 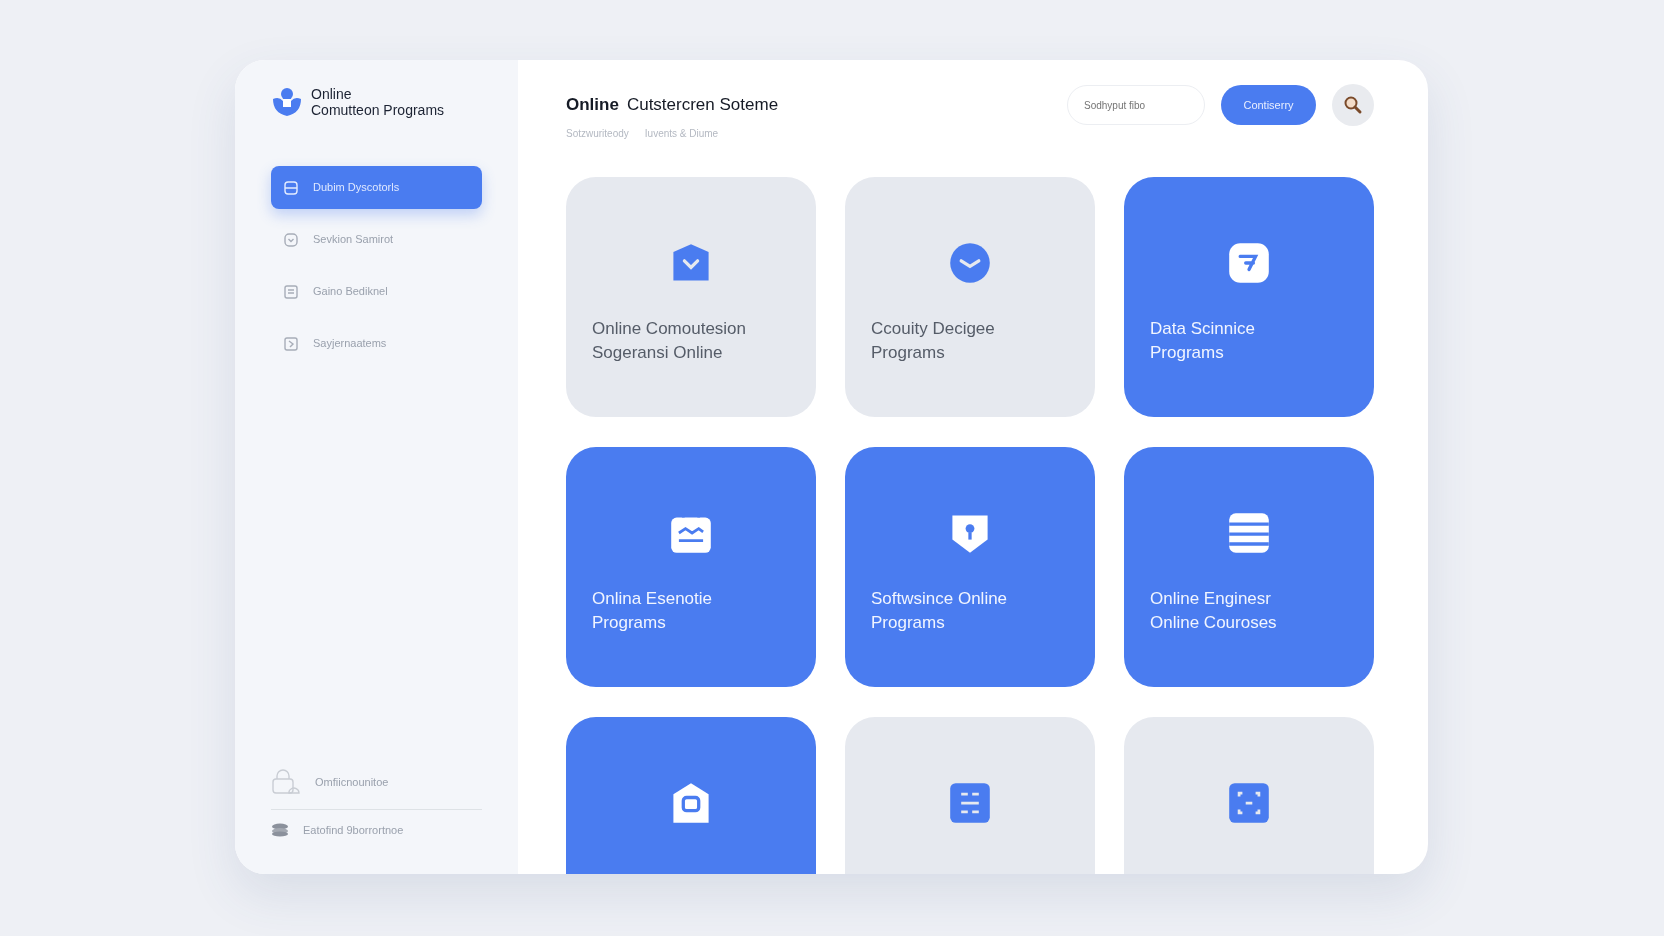 I want to click on logo-icon, so click(x=287, y=102).